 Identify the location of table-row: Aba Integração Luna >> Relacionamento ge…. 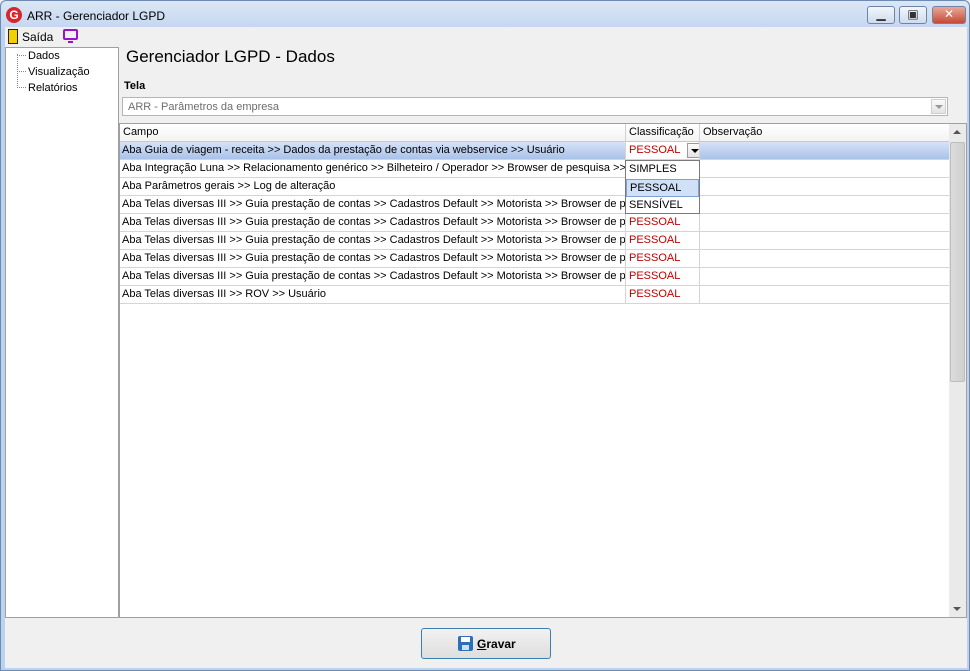
(535, 169).